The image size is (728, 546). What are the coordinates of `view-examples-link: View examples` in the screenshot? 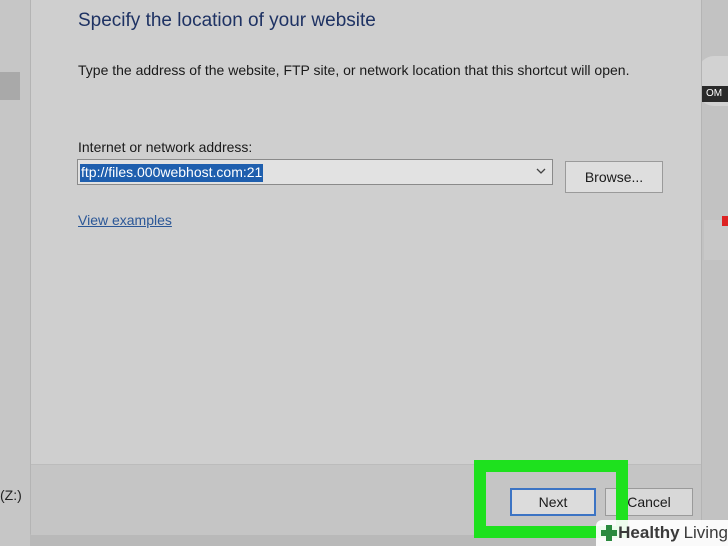 It's located at (125, 220).